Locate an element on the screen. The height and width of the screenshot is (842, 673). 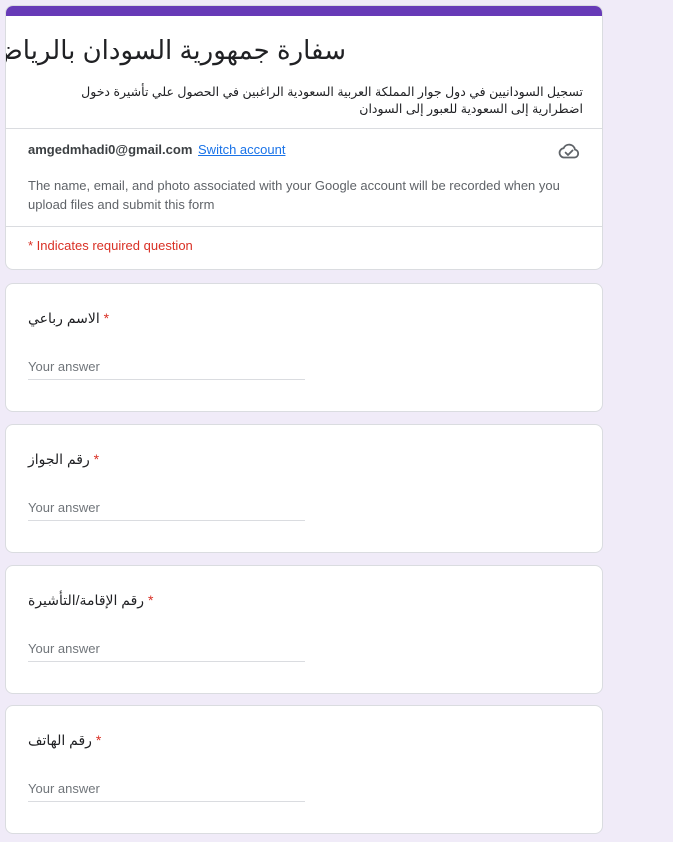
question-card-phone-number: رقم الهاتف * is located at coordinates (304, 769).